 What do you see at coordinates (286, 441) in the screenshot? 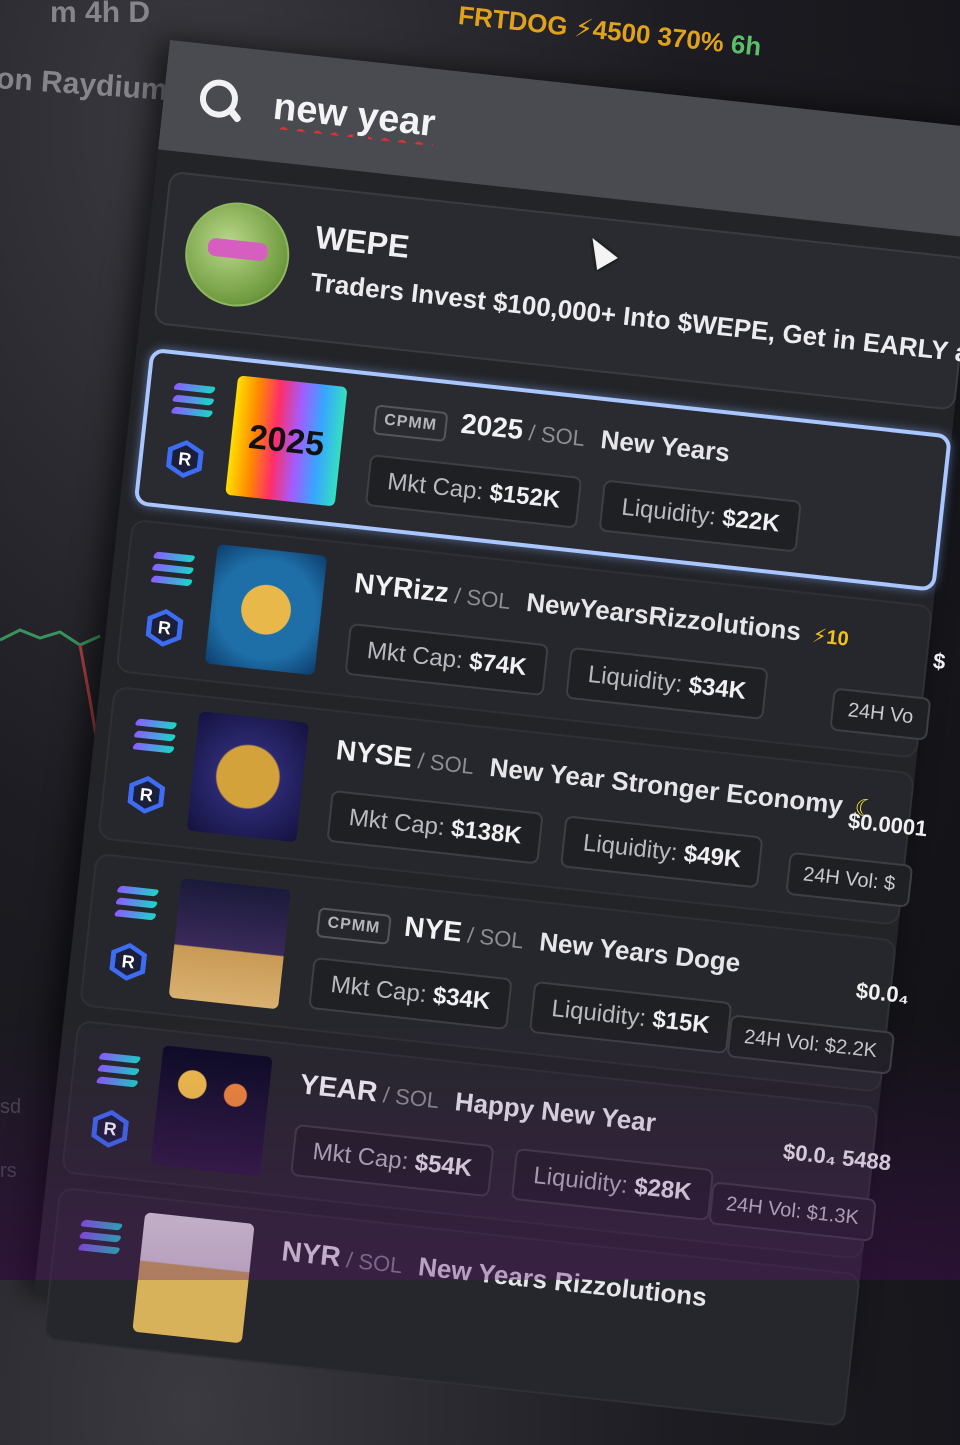
I see `token-thumbnail: 2025` at bounding box center [286, 441].